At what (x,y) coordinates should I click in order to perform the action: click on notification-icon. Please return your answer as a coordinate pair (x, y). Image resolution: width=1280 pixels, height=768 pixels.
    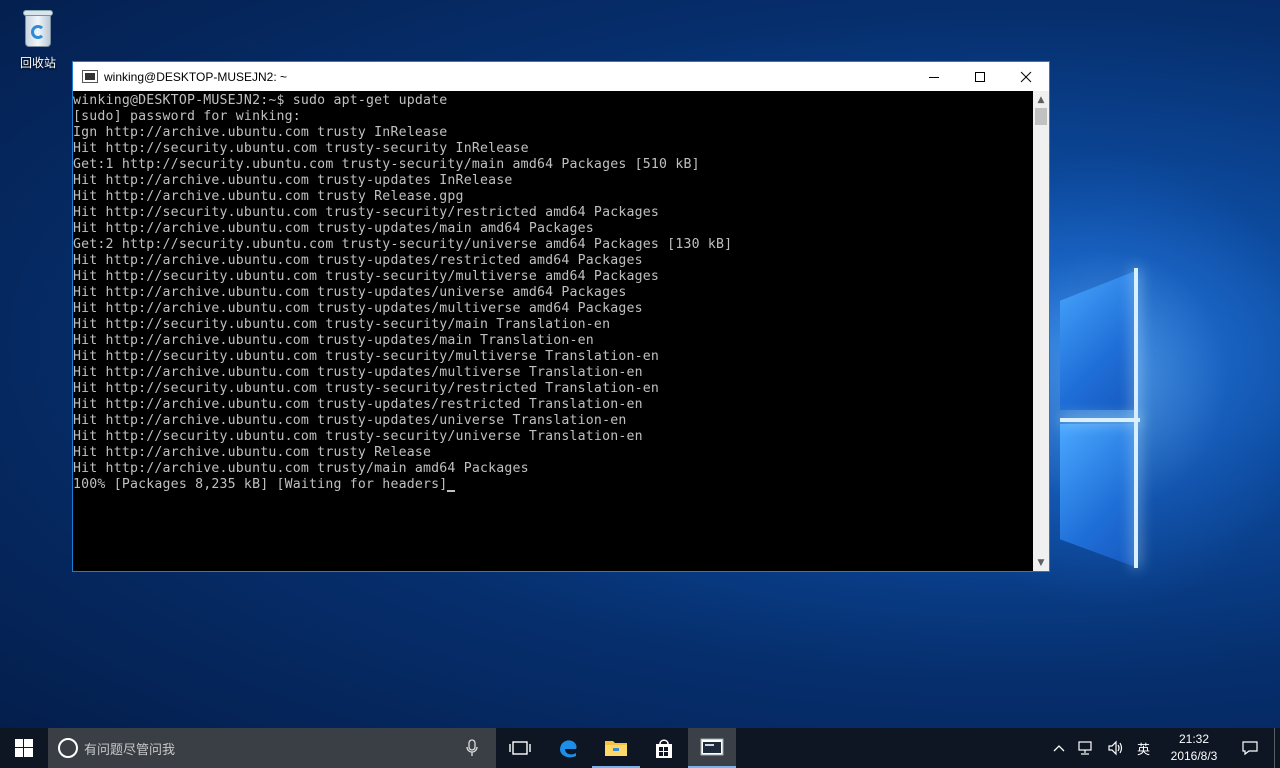
    Looking at the image, I should click on (1250, 748).